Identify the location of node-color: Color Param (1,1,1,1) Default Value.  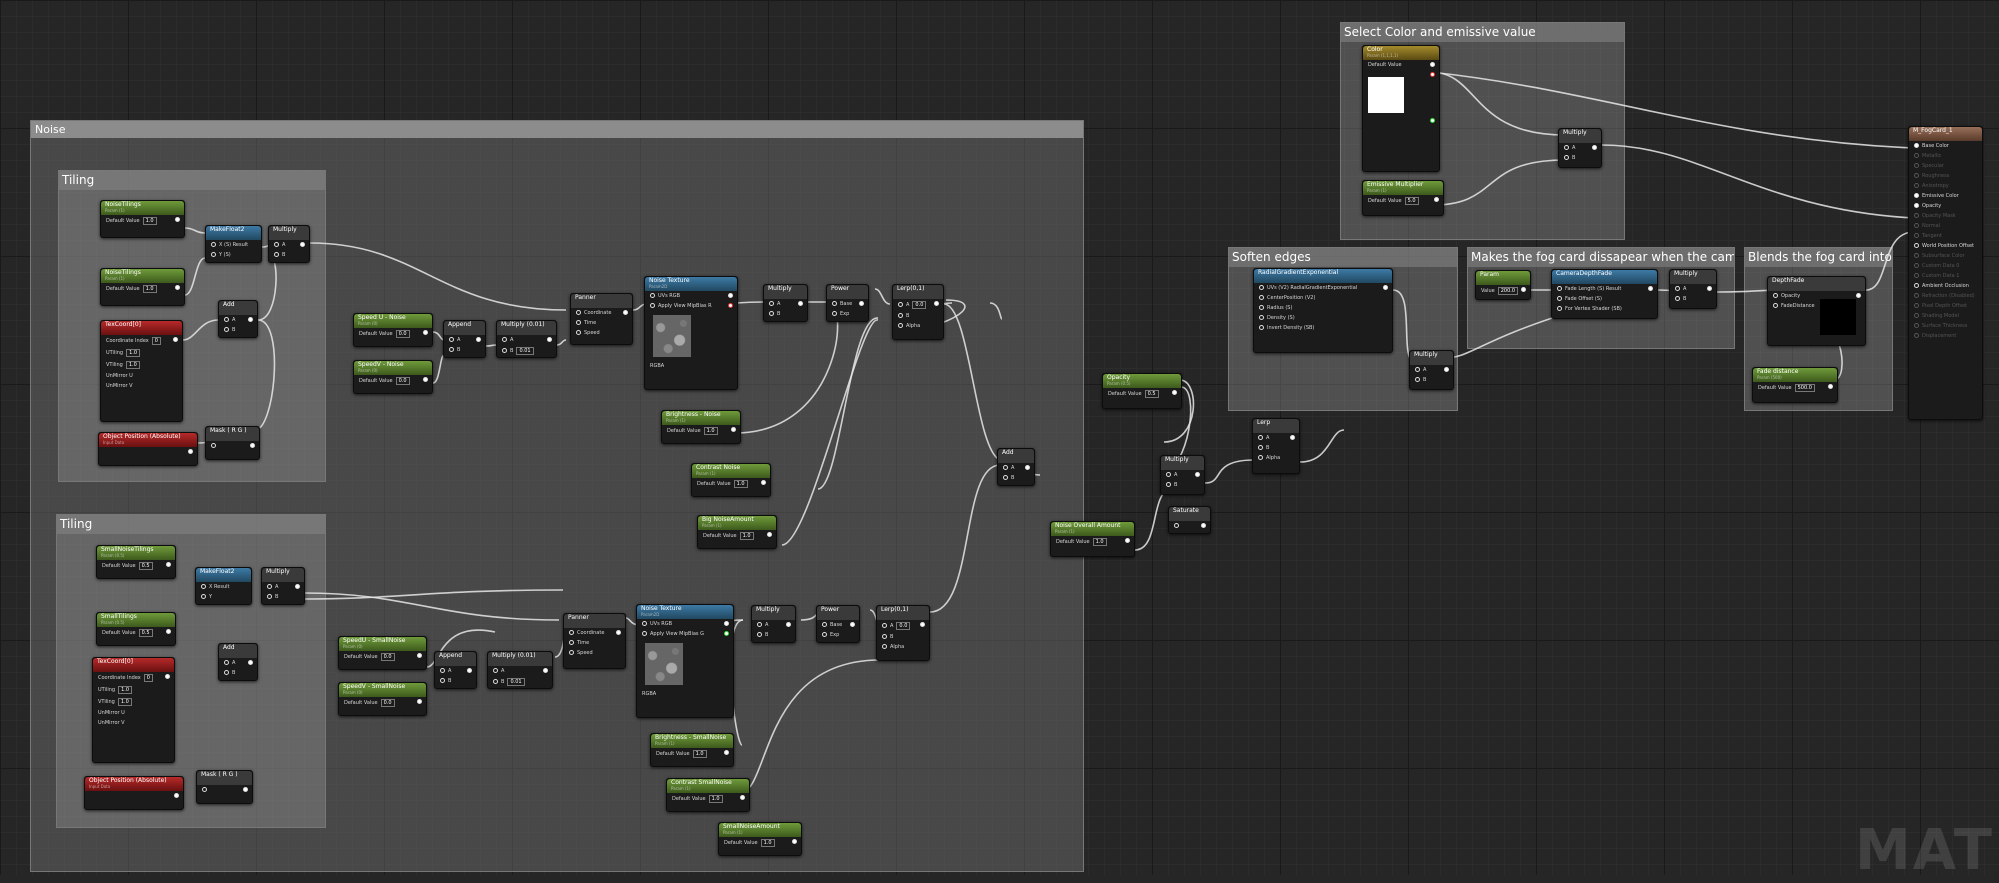
(1401, 108).